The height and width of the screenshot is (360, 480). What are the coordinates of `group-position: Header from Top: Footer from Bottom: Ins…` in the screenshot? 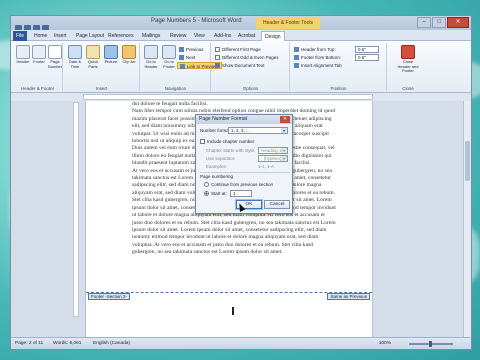 It's located at (339, 67).